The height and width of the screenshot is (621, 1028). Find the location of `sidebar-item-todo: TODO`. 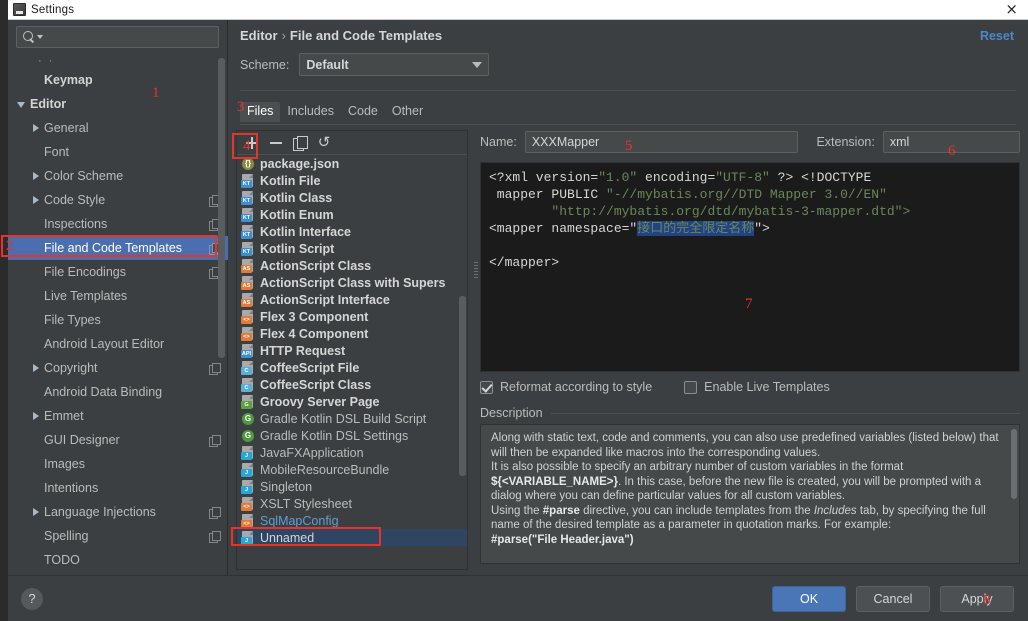

sidebar-item-todo: TODO is located at coordinates (118, 560).